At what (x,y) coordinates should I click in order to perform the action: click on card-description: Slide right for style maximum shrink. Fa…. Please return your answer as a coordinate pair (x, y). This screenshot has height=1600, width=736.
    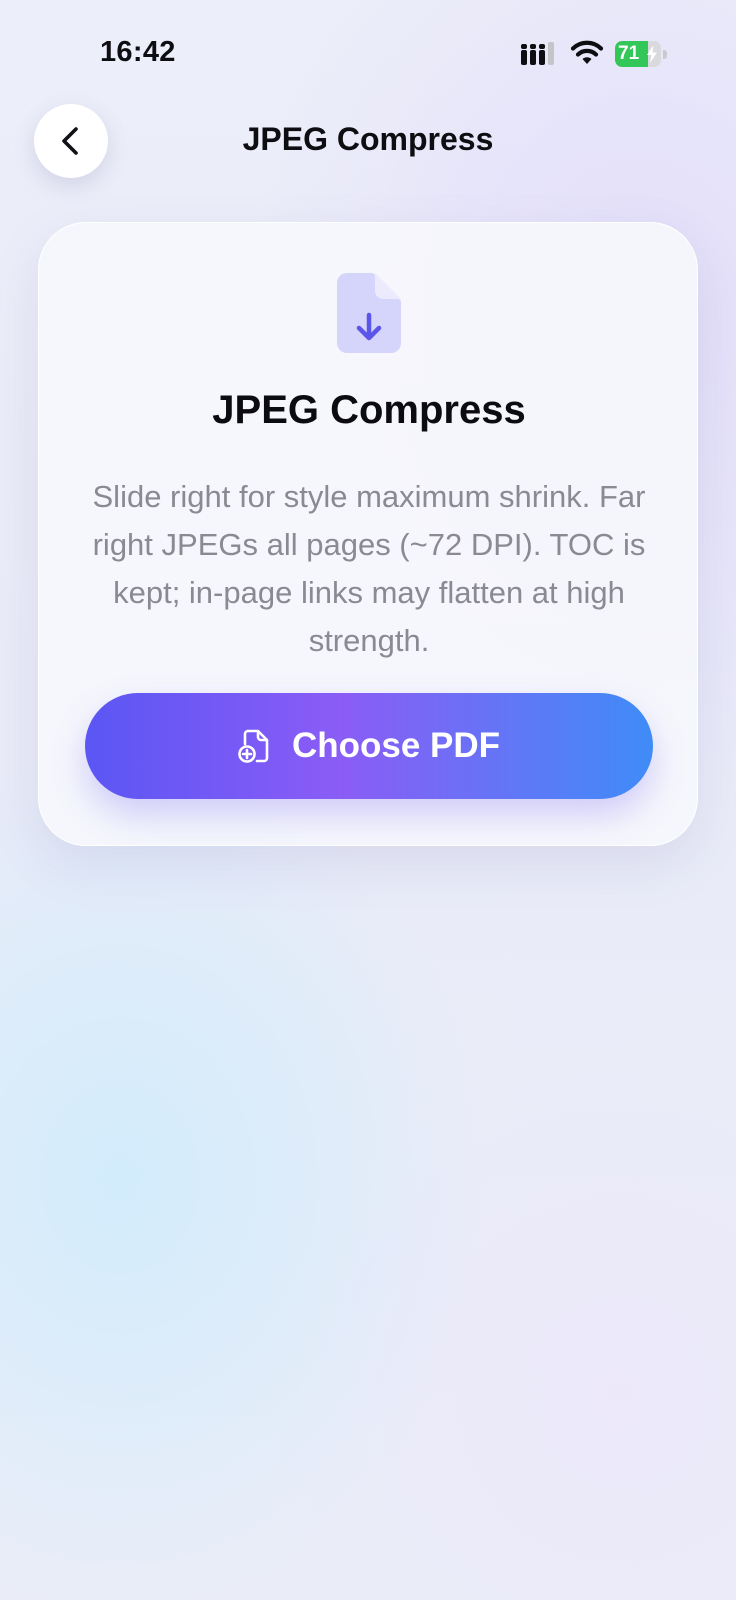
    Looking at the image, I should click on (369, 568).